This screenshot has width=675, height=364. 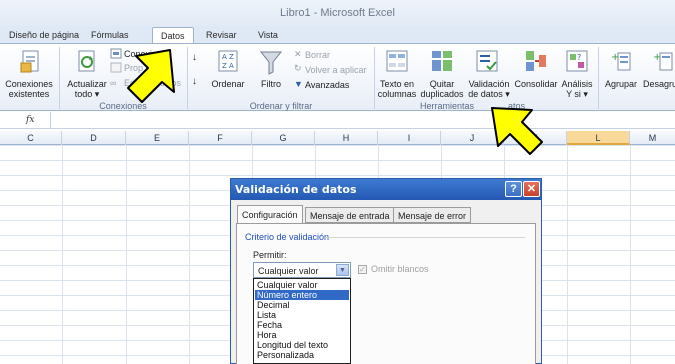 What do you see at coordinates (386, 189) in the screenshot?
I see `dialog-title-bar: Validación de datos ? ✕` at bounding box center [386, 189].